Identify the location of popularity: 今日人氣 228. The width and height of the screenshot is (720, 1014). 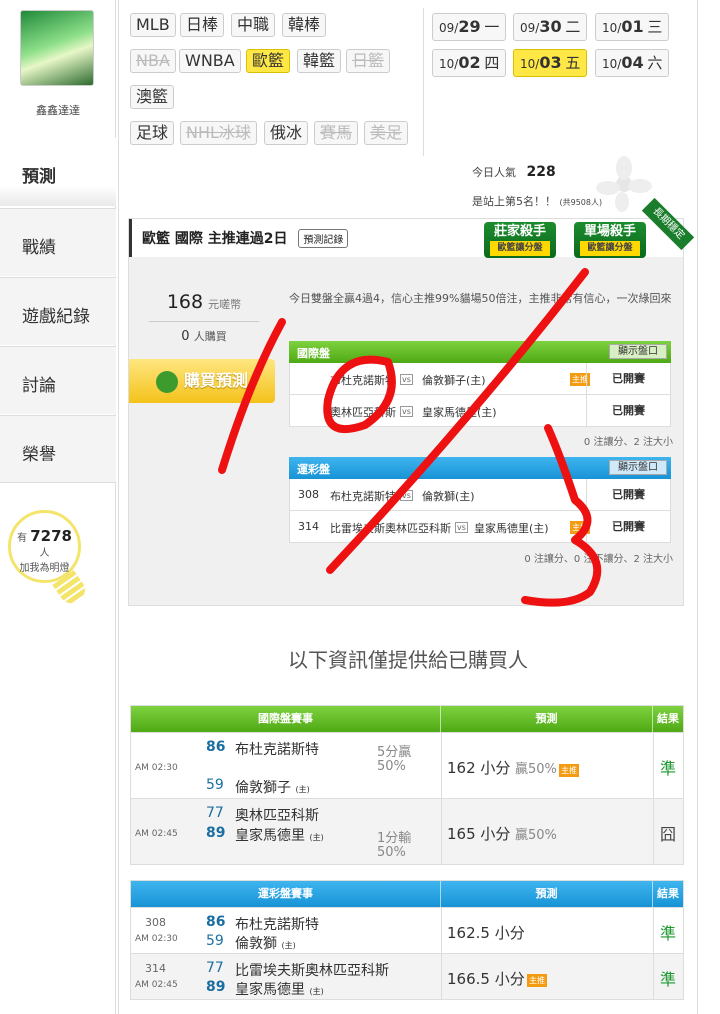
(514, 172).